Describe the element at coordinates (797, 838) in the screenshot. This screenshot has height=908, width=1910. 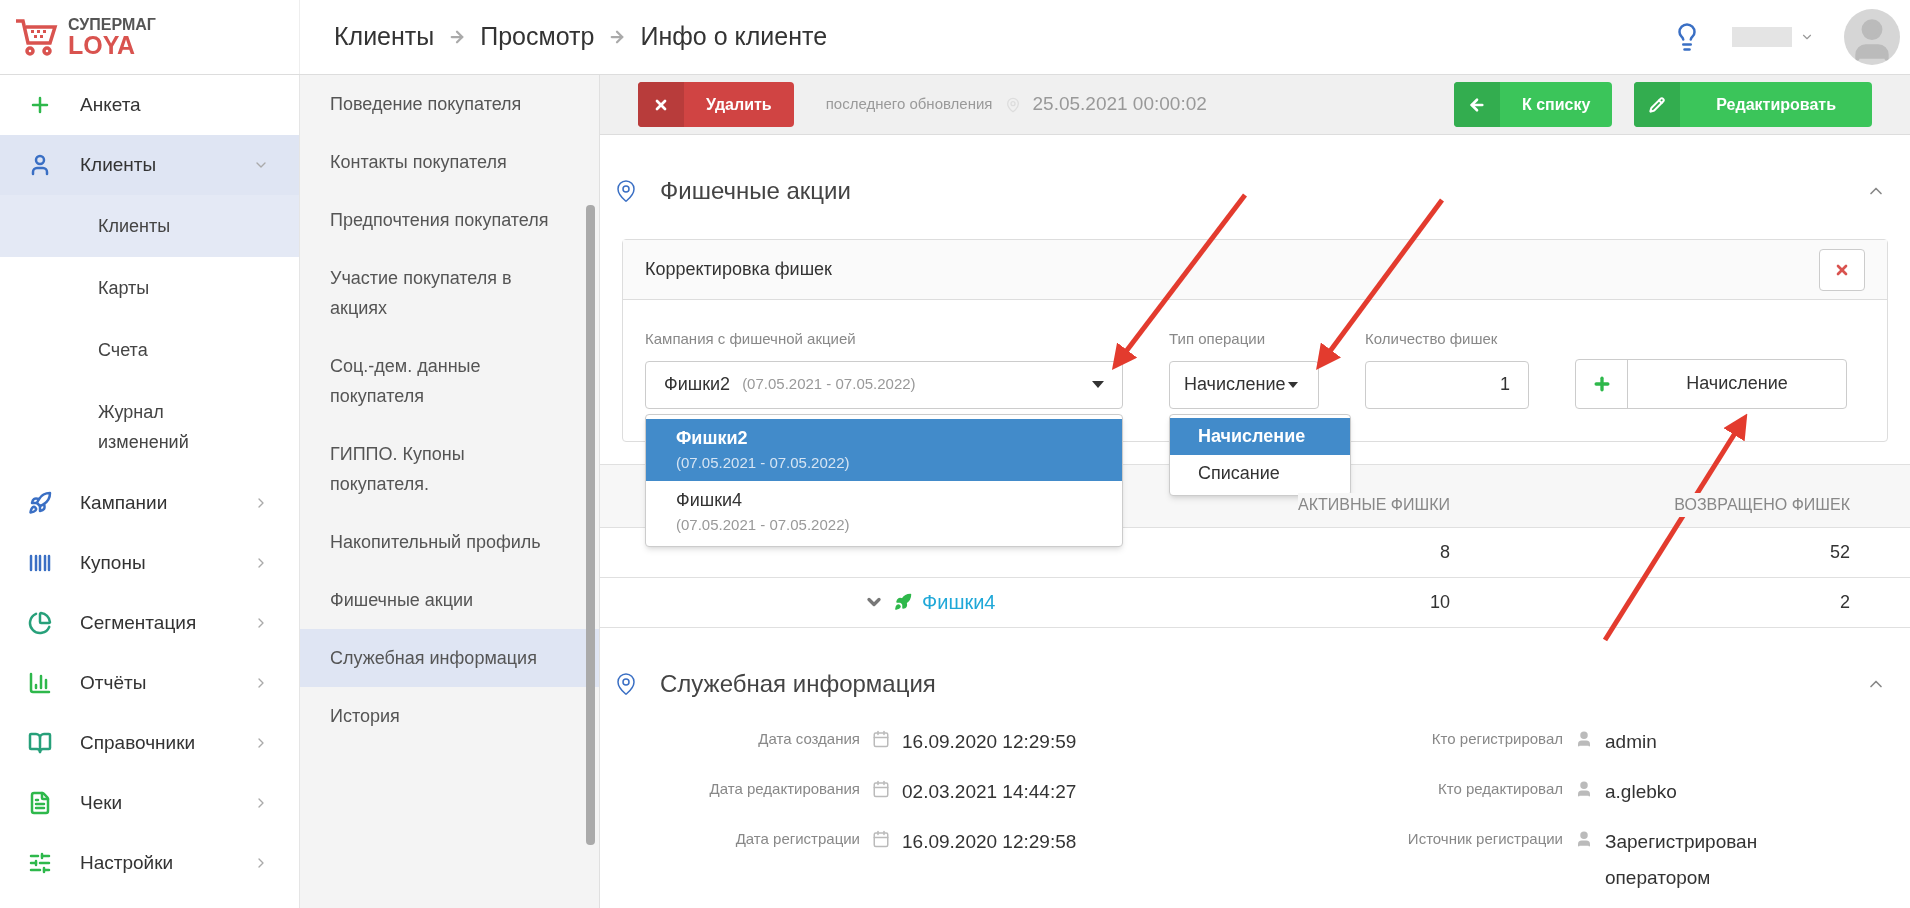
I see `info-label: Дата регистрации` at that location.